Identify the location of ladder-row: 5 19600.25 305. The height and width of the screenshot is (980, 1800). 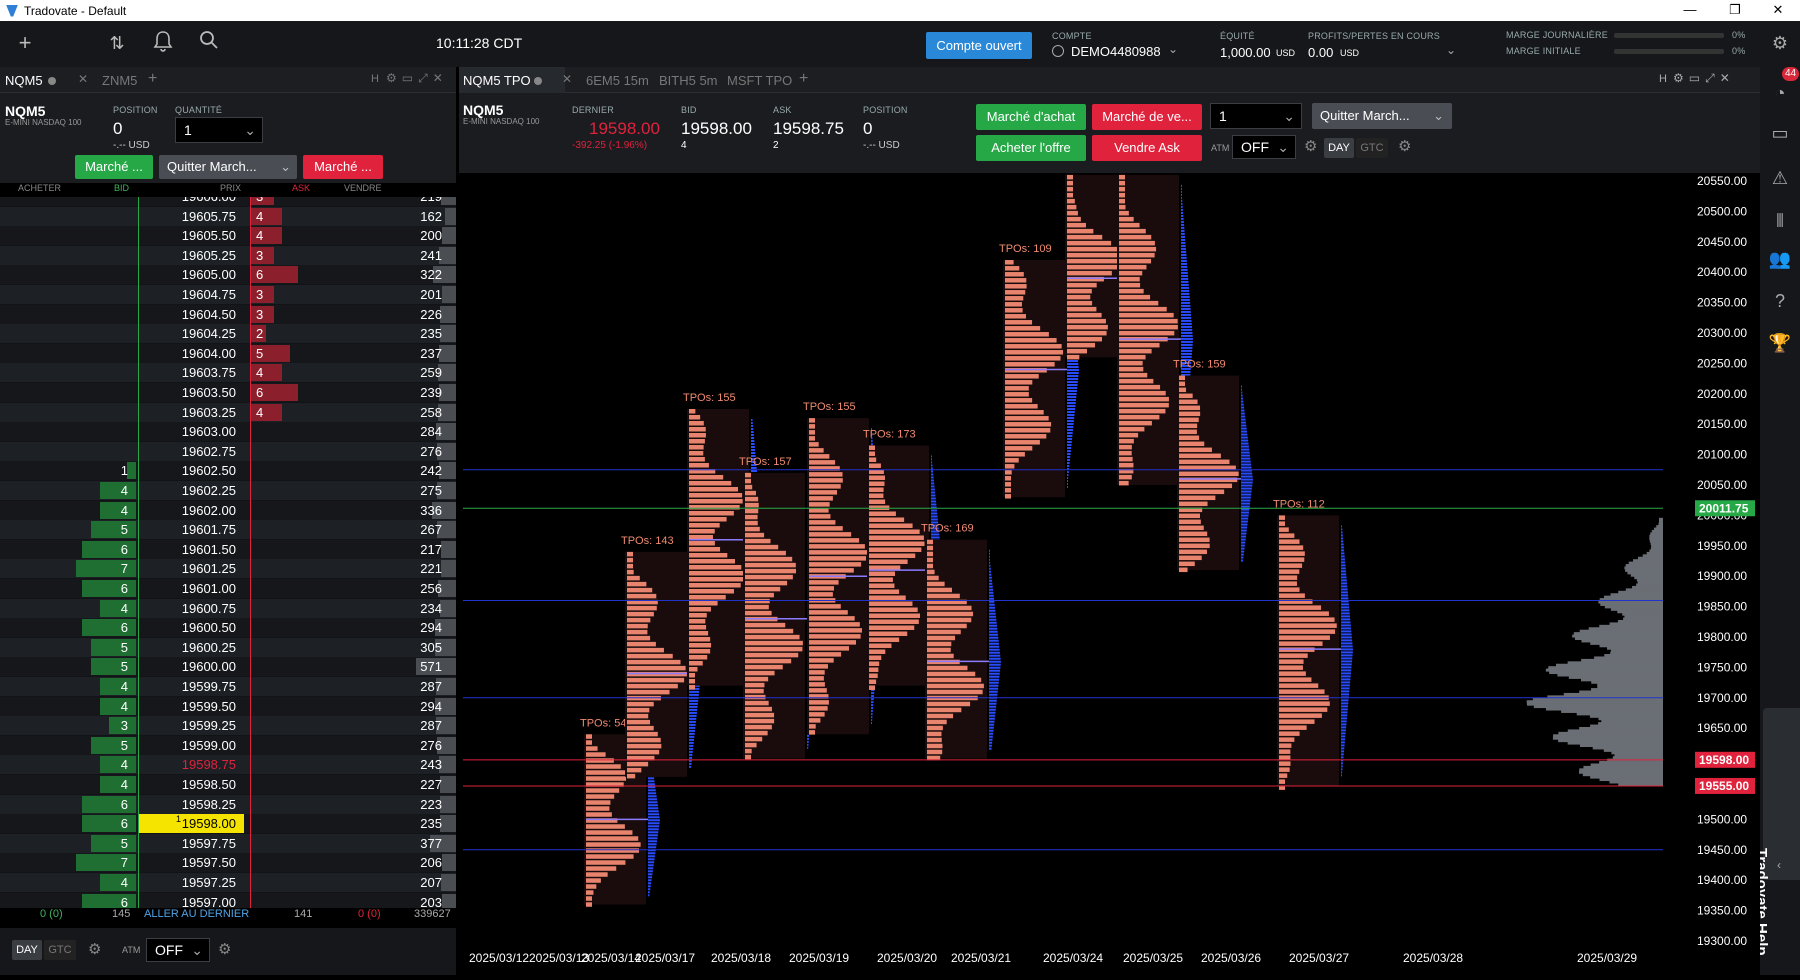
(228, 647).